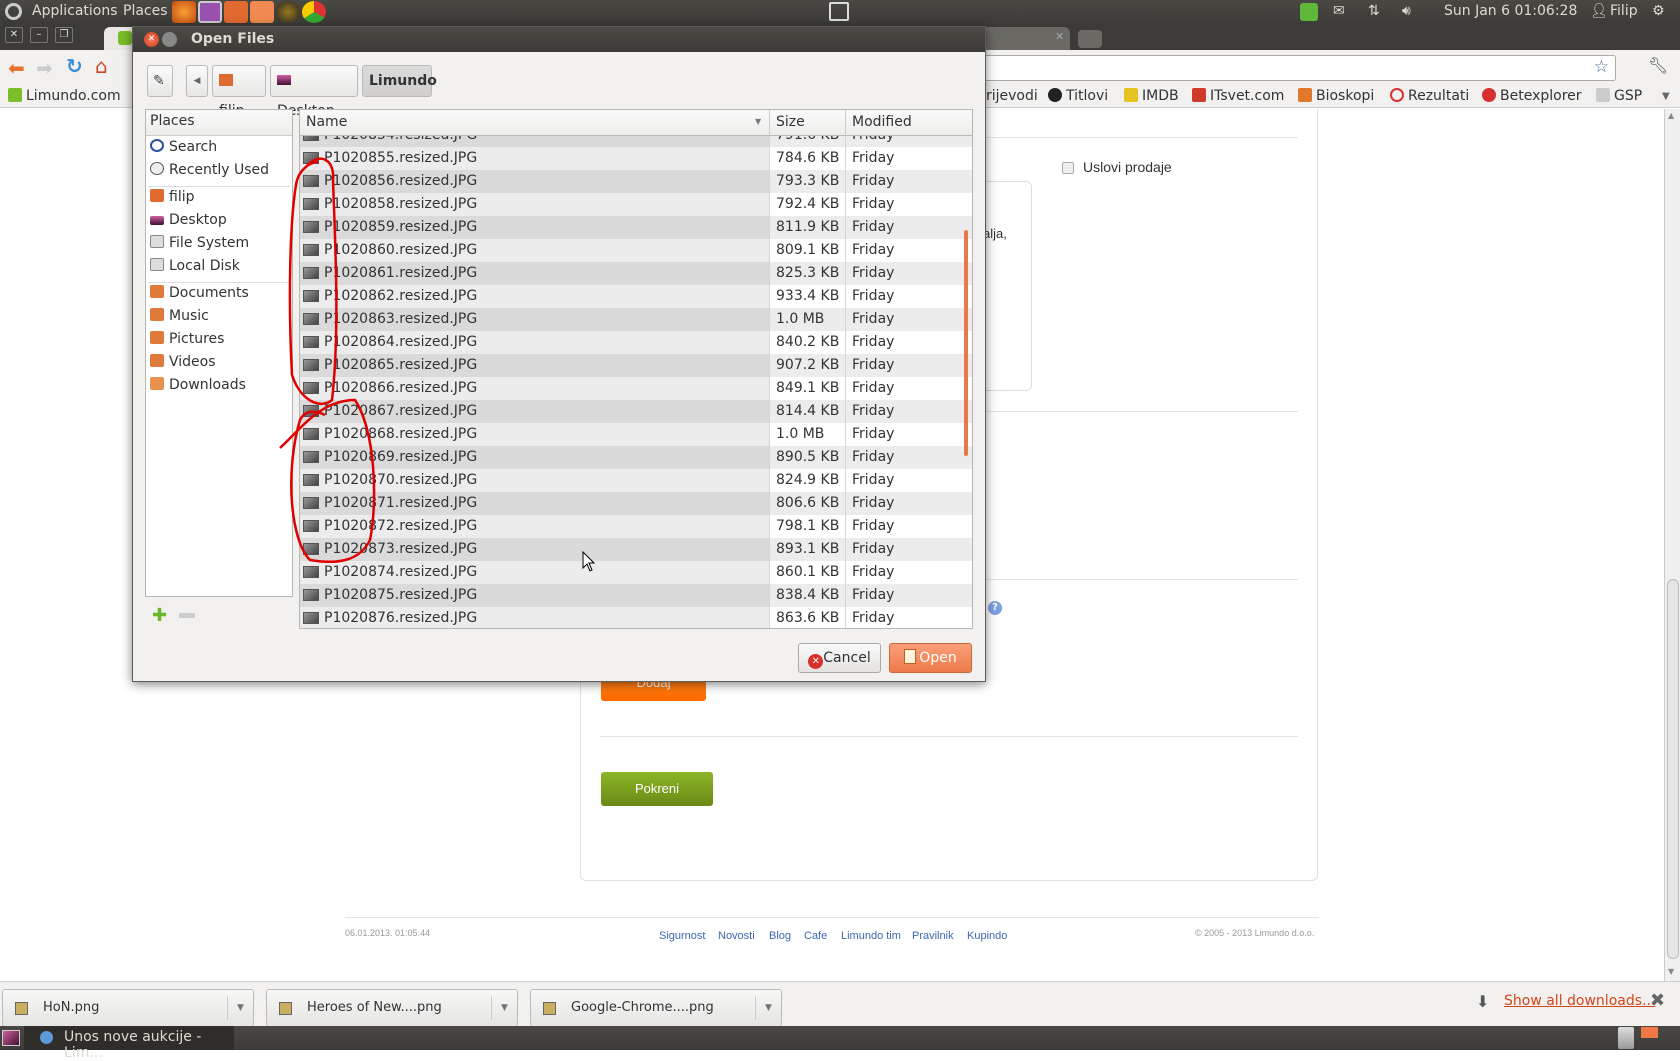  What do you see at coordinates (1619, 96) in the screenshot?
I see `bookmark-gsp: GSP` at bounding box center [1619, 96].